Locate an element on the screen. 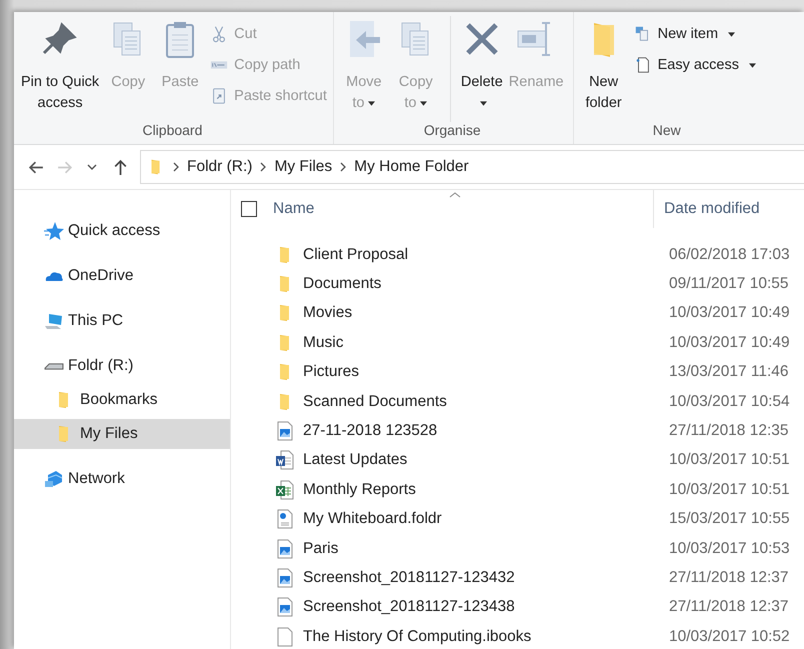  group-label: Organise is located at coordinates (452, 130).